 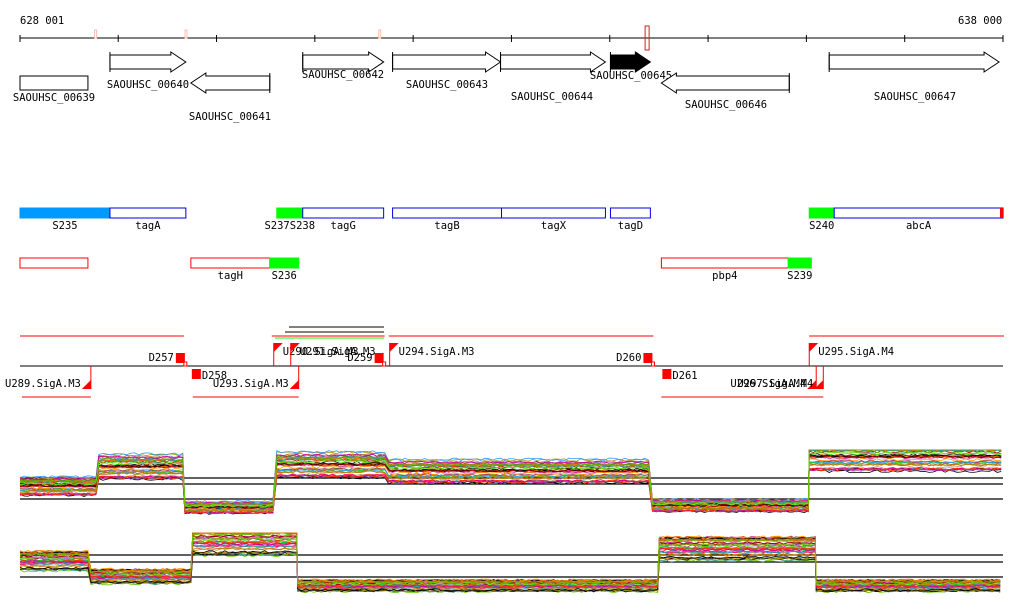 What do you see at coordinates (54, 98) in the screenshot?
I see `gene-label: SAOUHSC_00639` at bounding box center [54, 98].